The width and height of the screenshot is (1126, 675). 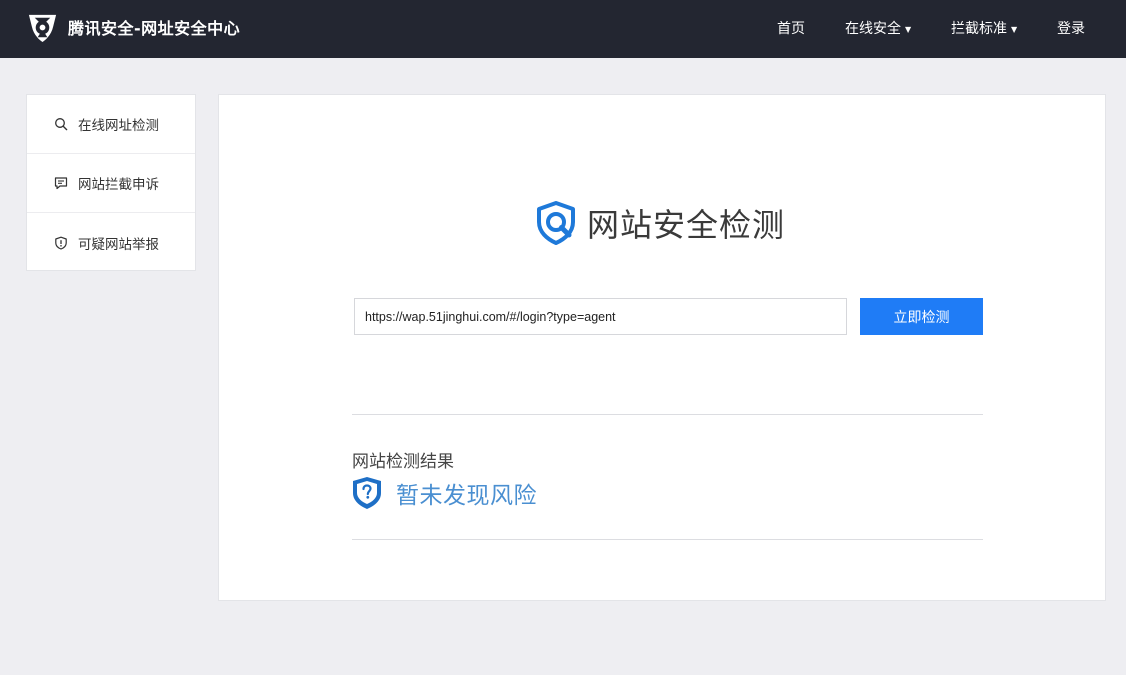 I want to click on result-status: 暂未发现风险, so click(x=444, y=493).